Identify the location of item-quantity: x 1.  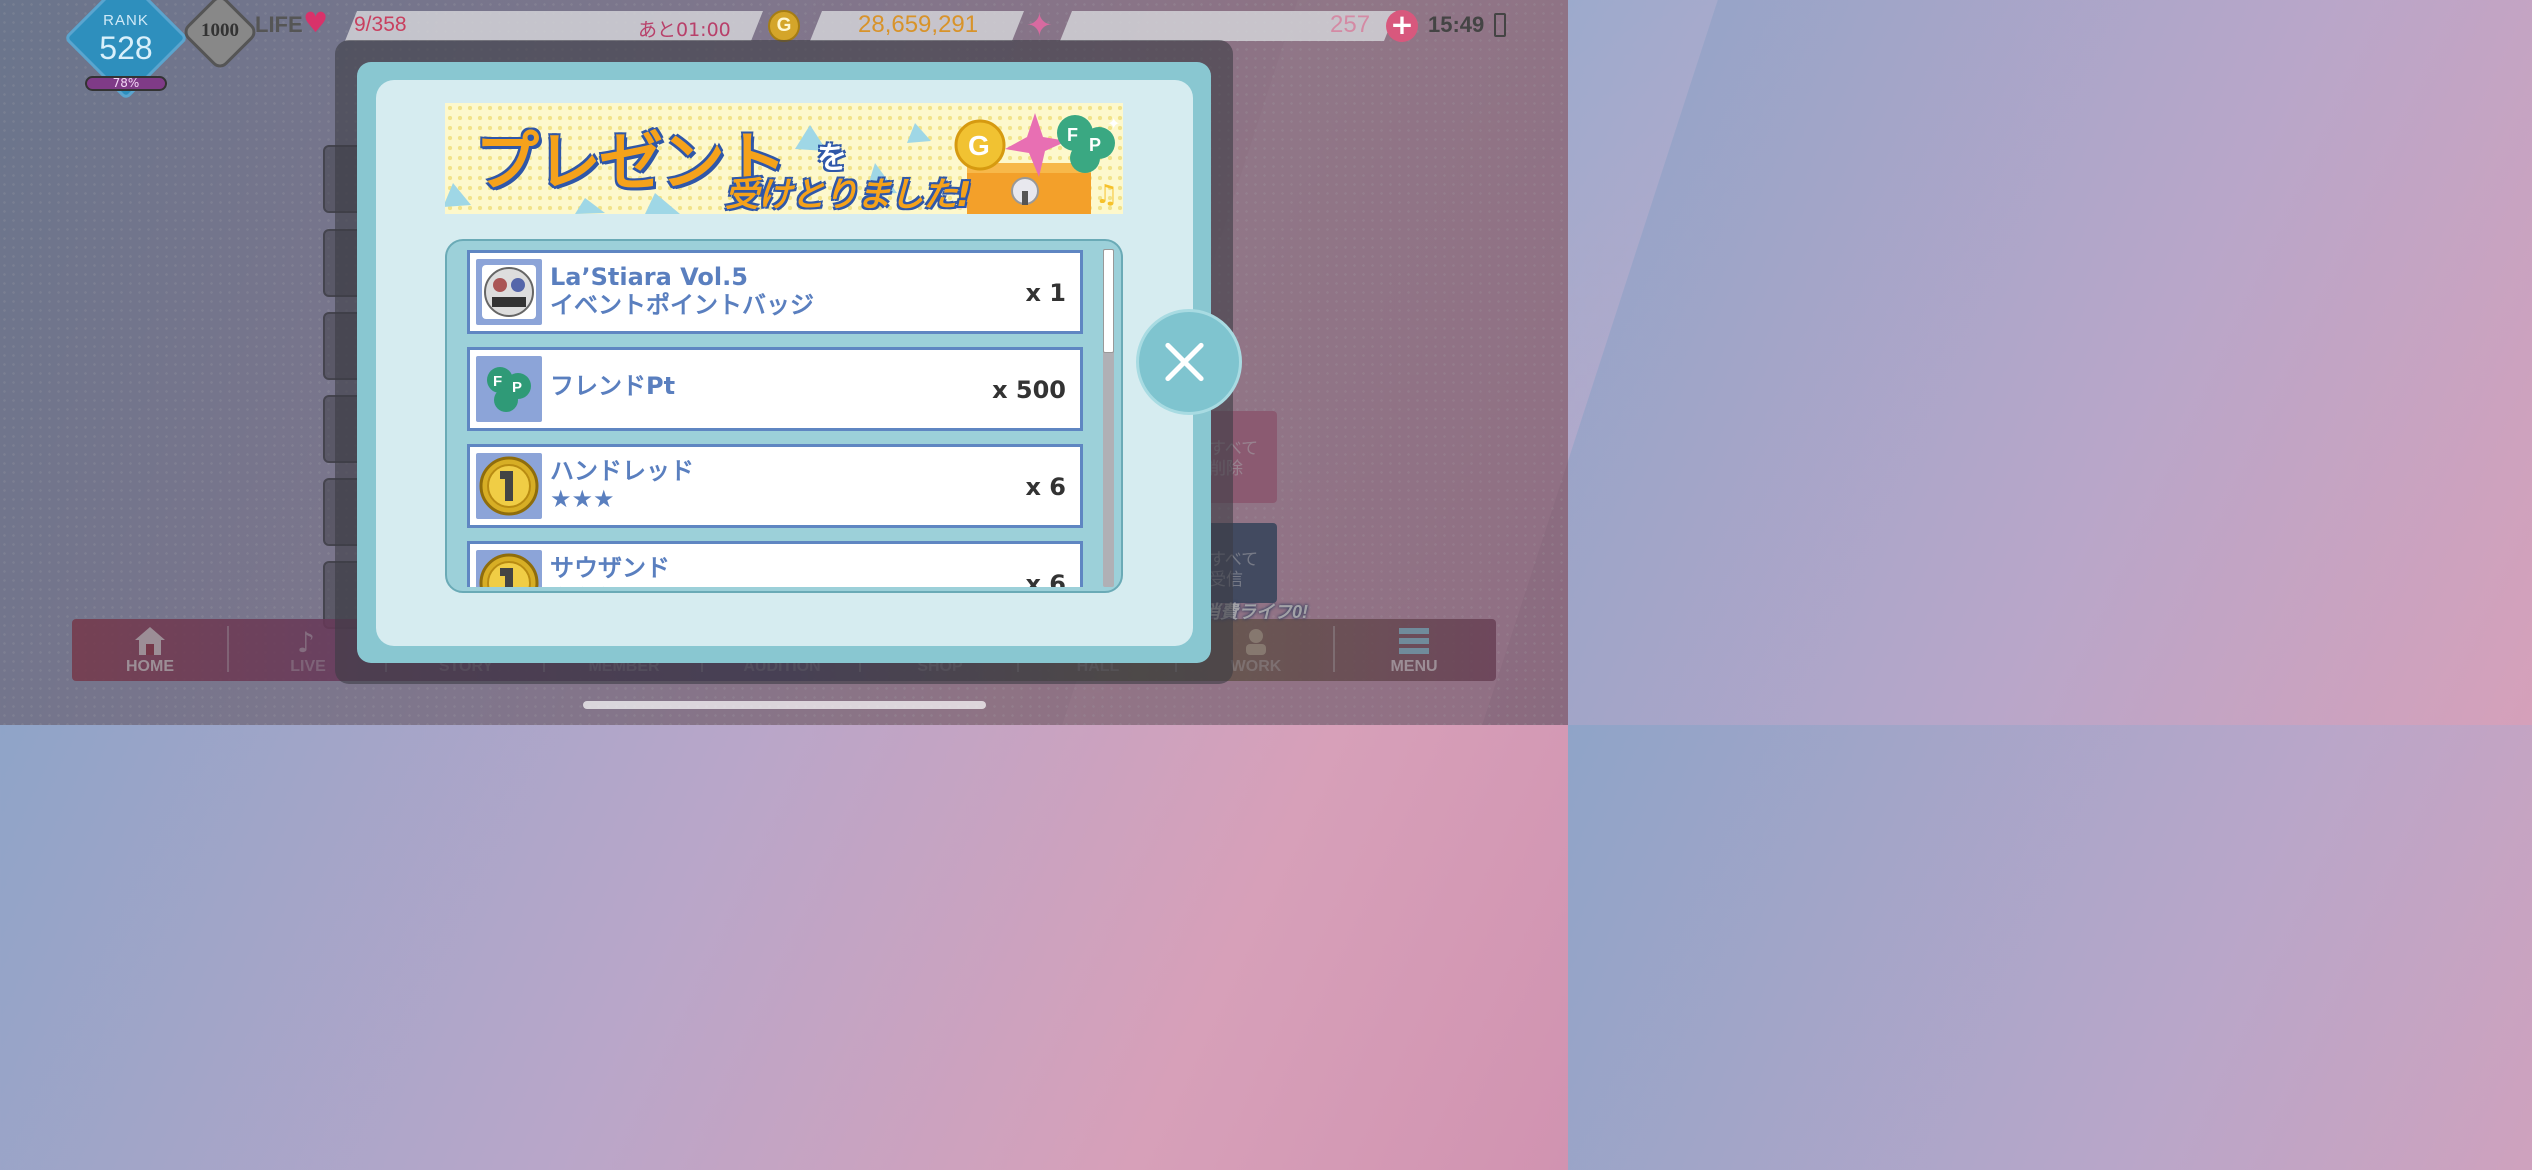
(1045, 293).